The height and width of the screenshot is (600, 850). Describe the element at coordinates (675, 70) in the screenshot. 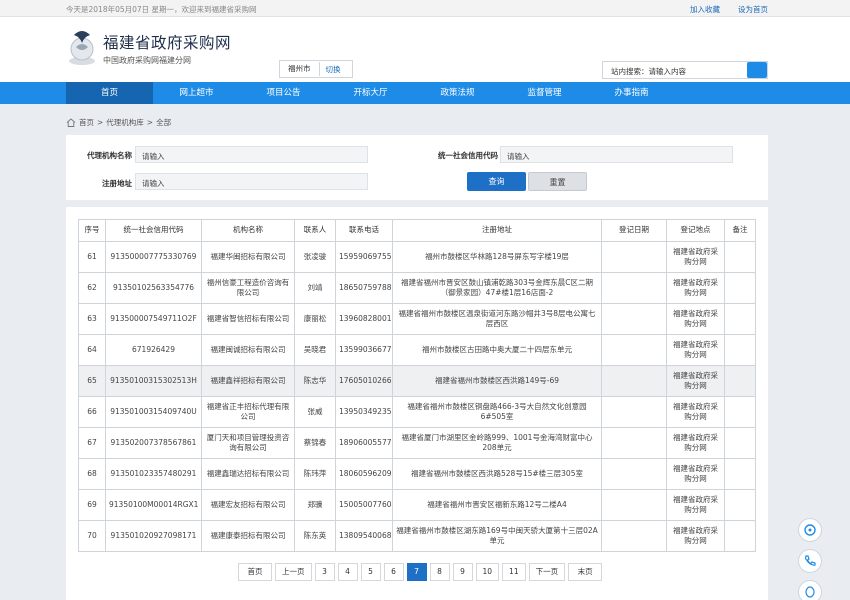

I see `search-input: 站内搜索：请输入内容` at that location.